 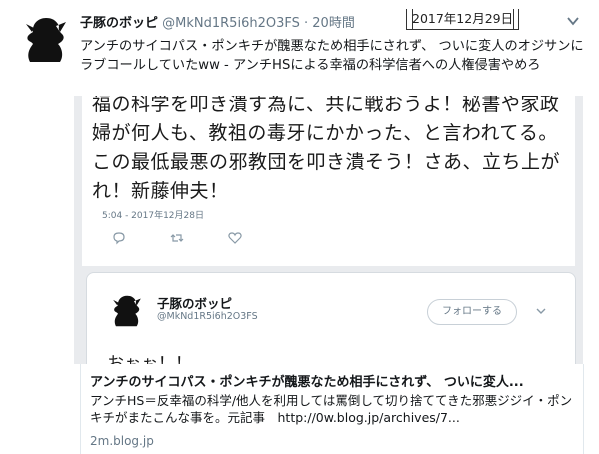 What do you see at coordinates (195, 303) in the screenshot?
I see `card-author-name: 子豚のボッピ` at bounding box center [195, 303].